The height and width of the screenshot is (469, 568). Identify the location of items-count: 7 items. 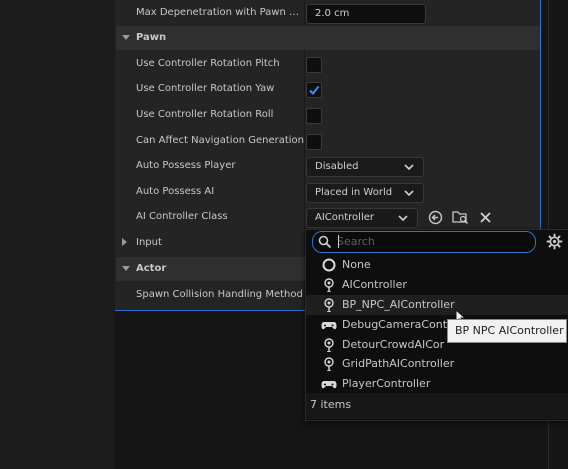
(331, 404).